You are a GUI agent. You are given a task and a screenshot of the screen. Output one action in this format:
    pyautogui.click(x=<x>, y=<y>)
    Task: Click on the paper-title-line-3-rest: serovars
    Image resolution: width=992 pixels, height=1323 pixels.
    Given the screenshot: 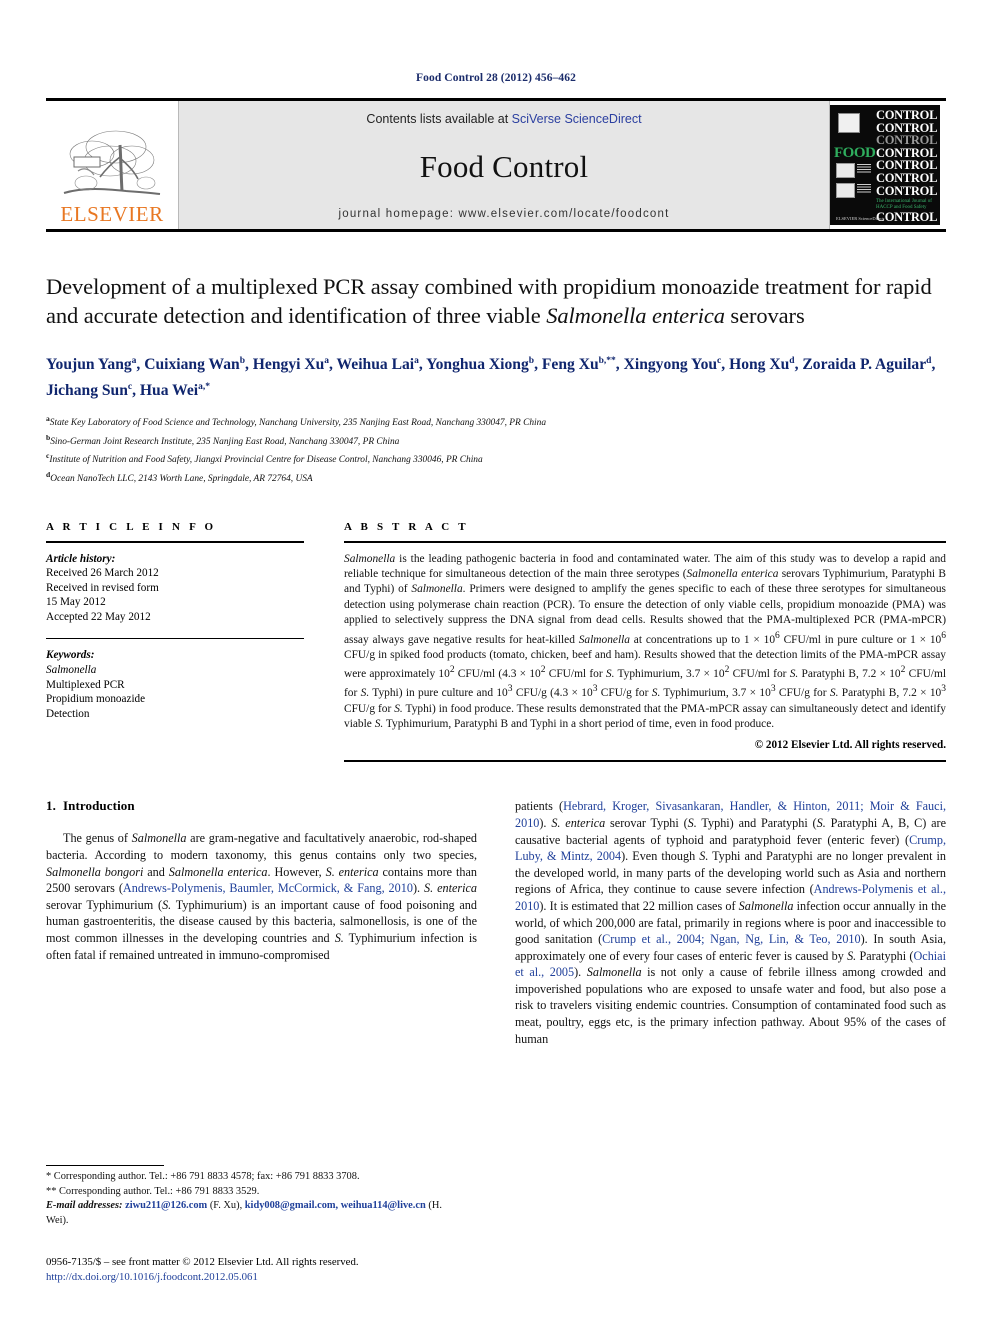 What is the action you would take?
    pyautogui.click(x=764, y=315)
    